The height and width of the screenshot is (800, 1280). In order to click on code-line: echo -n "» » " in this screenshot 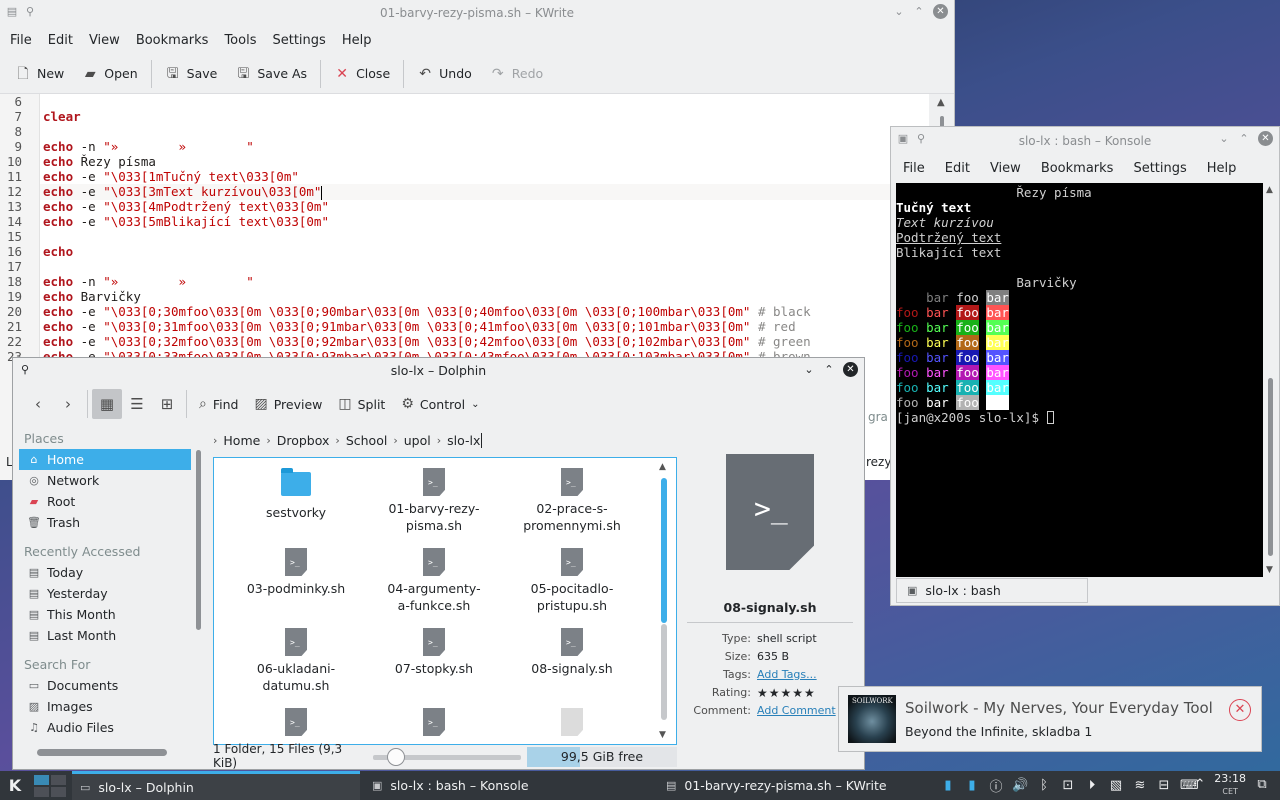, I will do `click(148, 146)`.